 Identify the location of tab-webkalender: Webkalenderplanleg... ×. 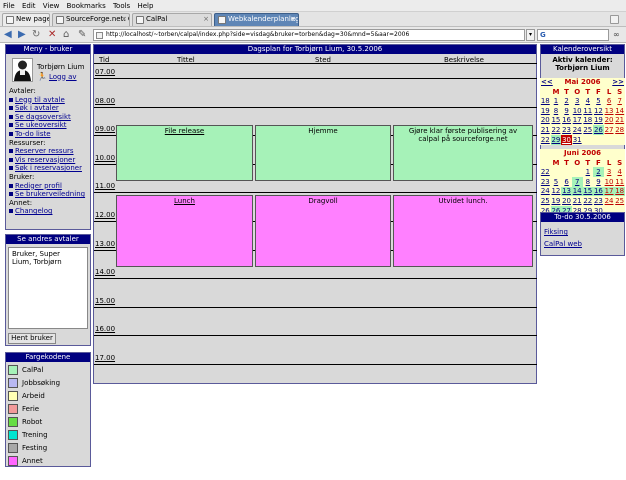
(256, 19).